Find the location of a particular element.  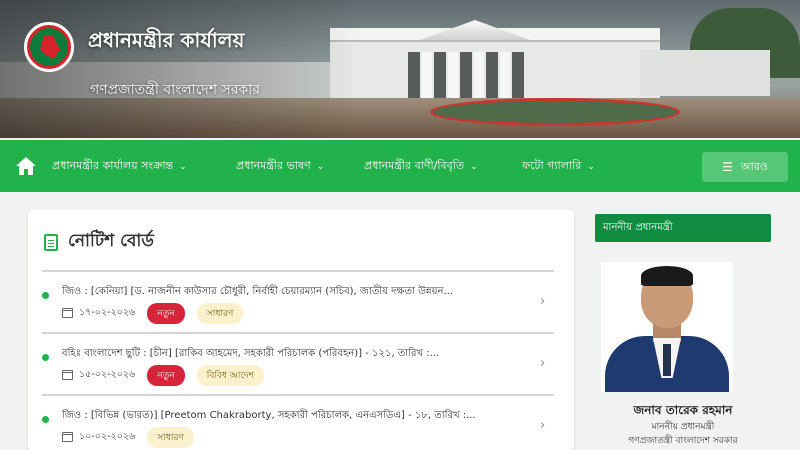

more-button: ☰ আরও is located at coordinates (745, 167).